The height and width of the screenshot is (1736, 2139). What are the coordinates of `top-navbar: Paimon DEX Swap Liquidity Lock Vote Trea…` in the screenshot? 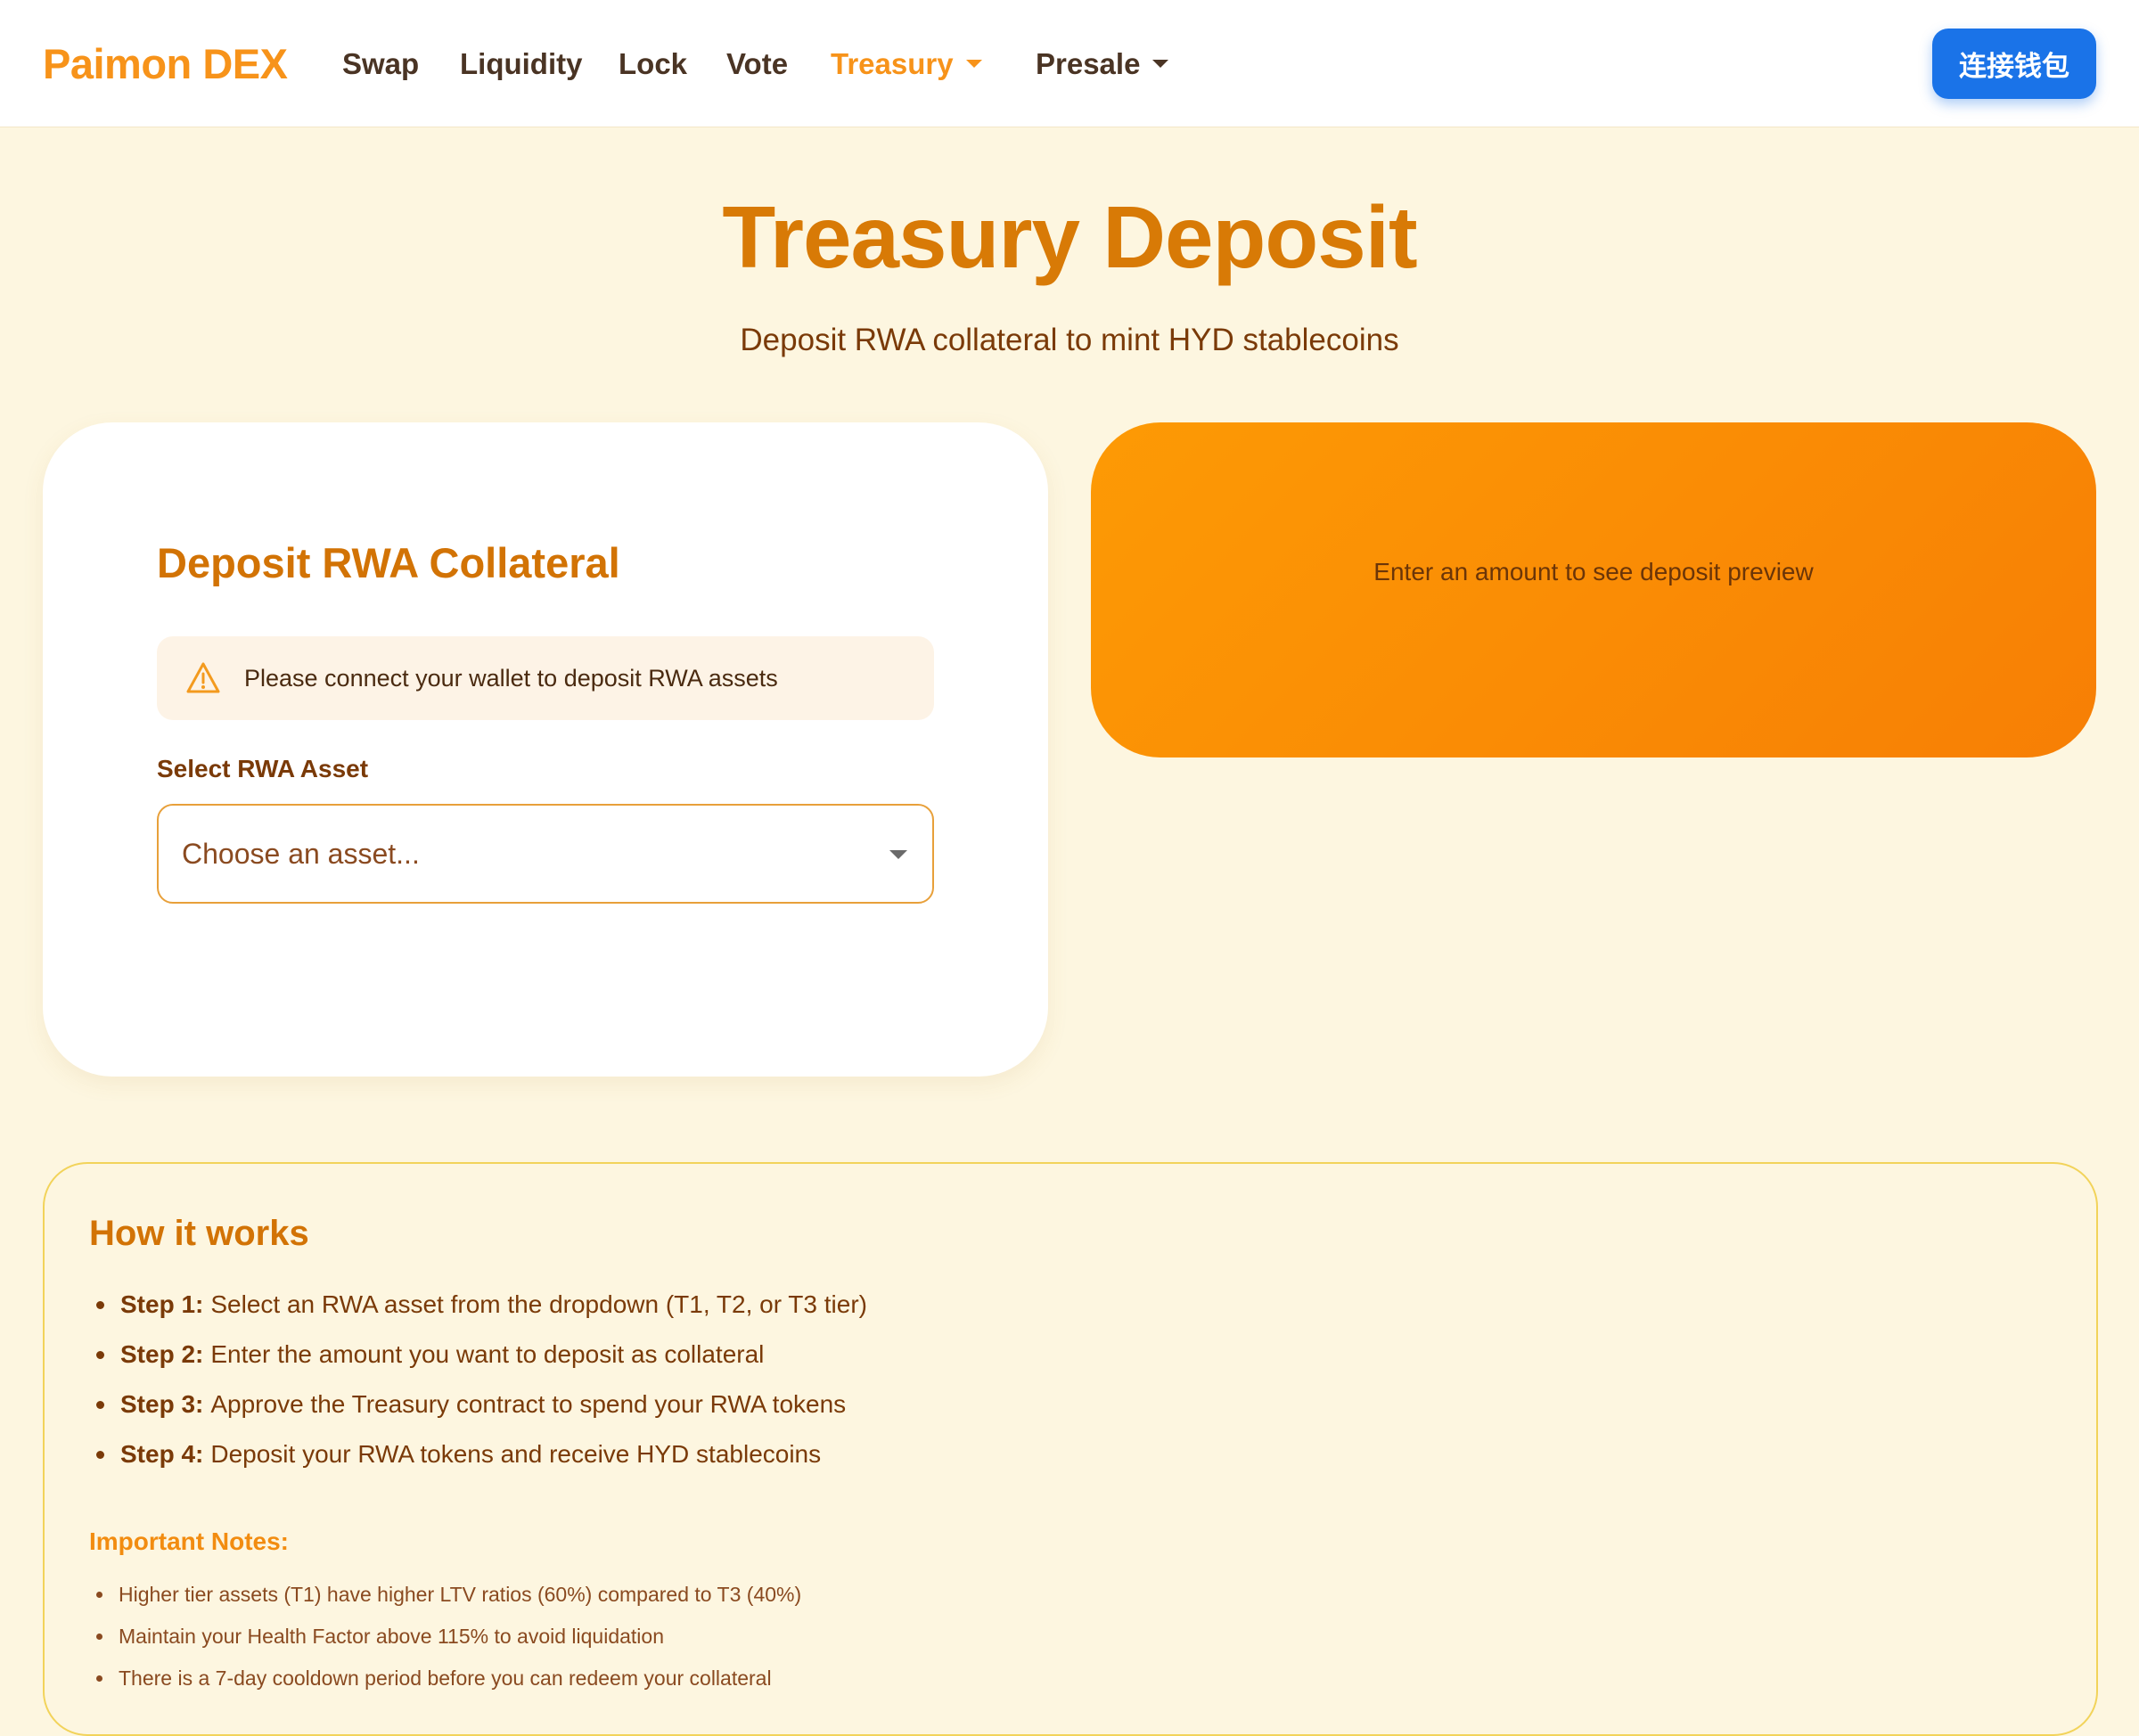 It's located at (1069, 63).